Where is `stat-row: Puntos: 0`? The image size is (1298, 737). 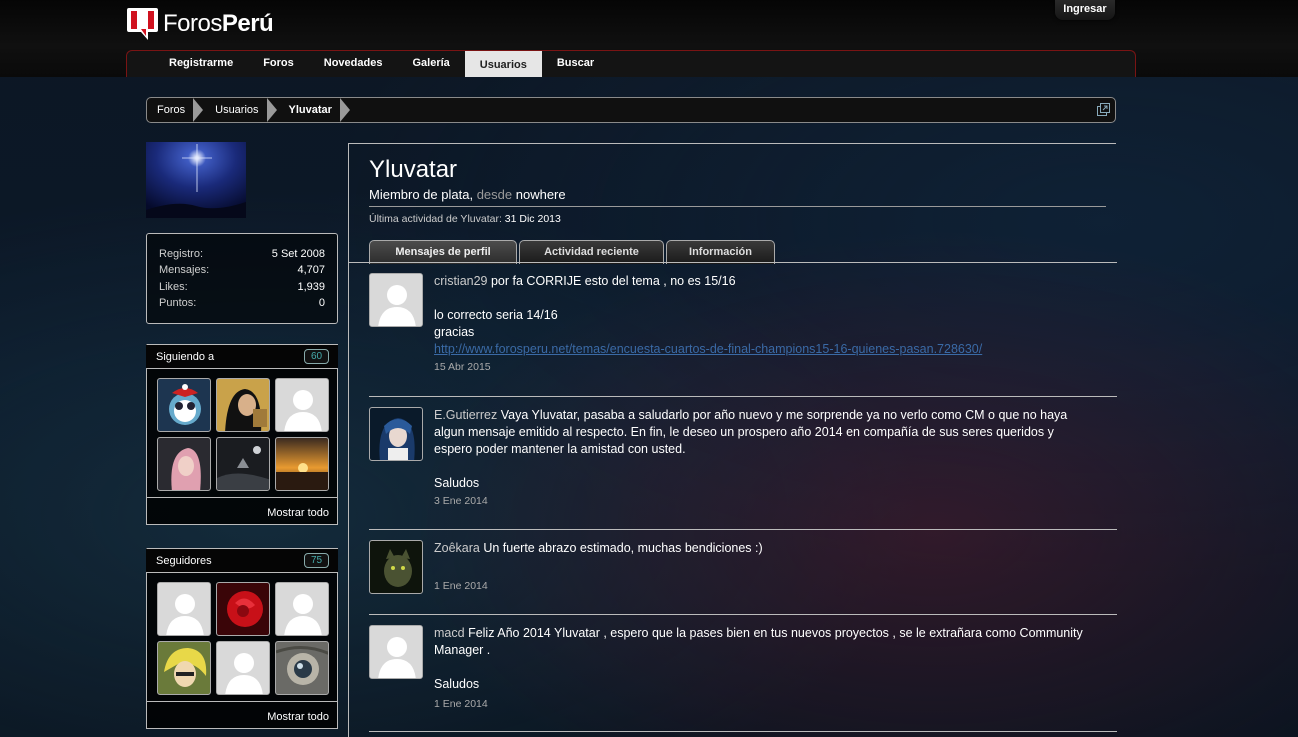
stat-row: Puntos: 0 is located at coordinates (242, 302).